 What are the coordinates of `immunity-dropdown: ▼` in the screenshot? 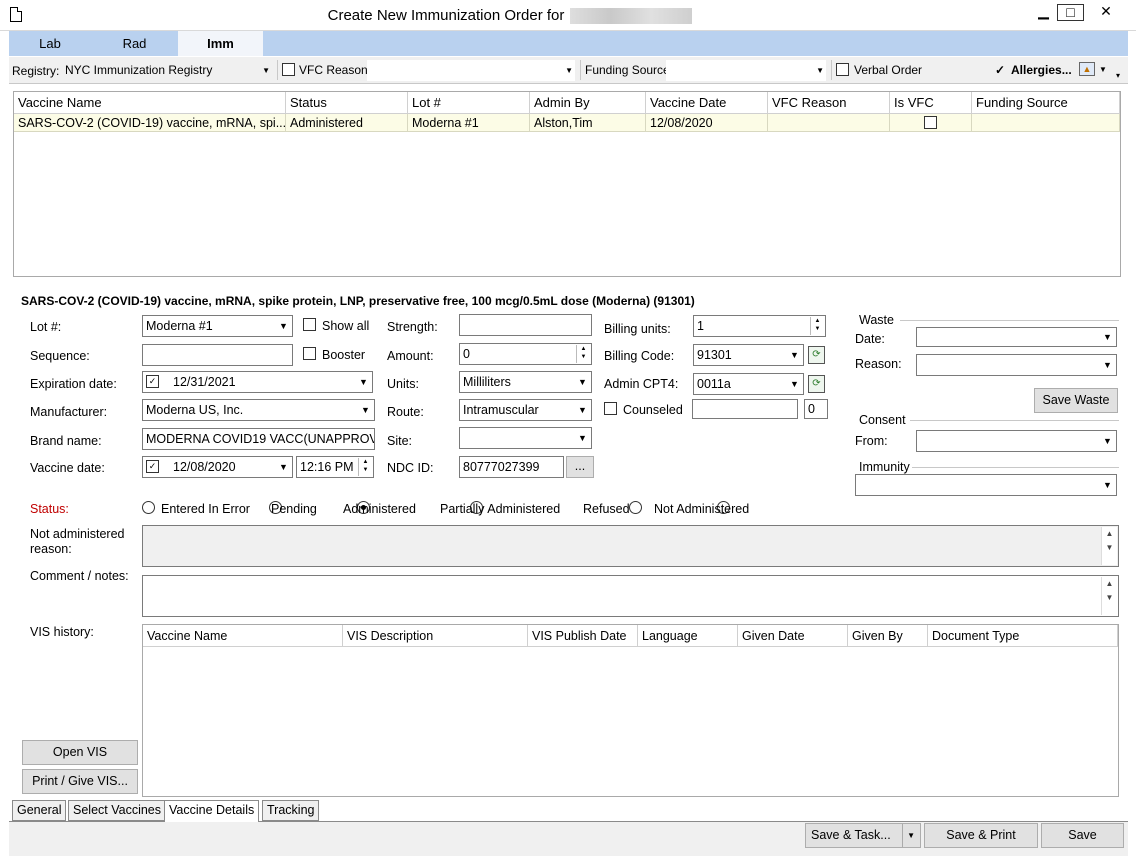 It's located at (986, 485).